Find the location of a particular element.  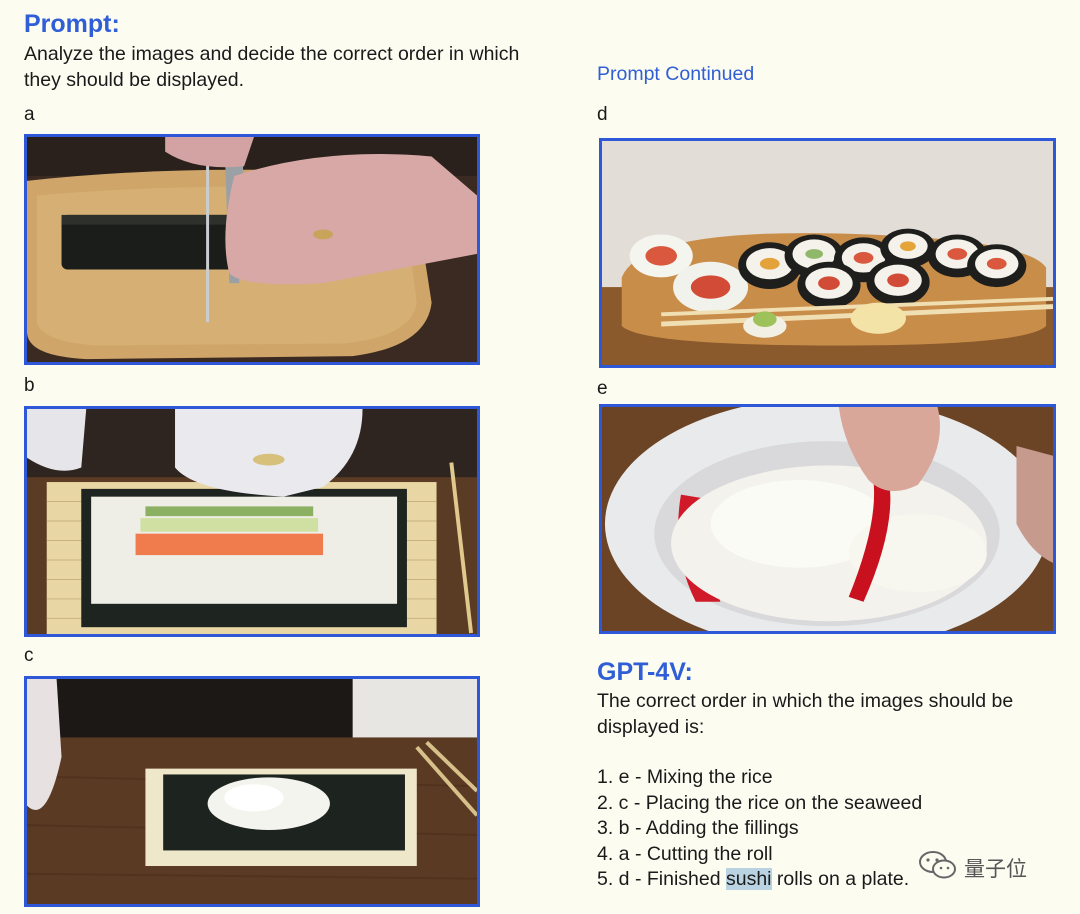

rice-on-seaweed-photo is located at coordinates (252, 791).